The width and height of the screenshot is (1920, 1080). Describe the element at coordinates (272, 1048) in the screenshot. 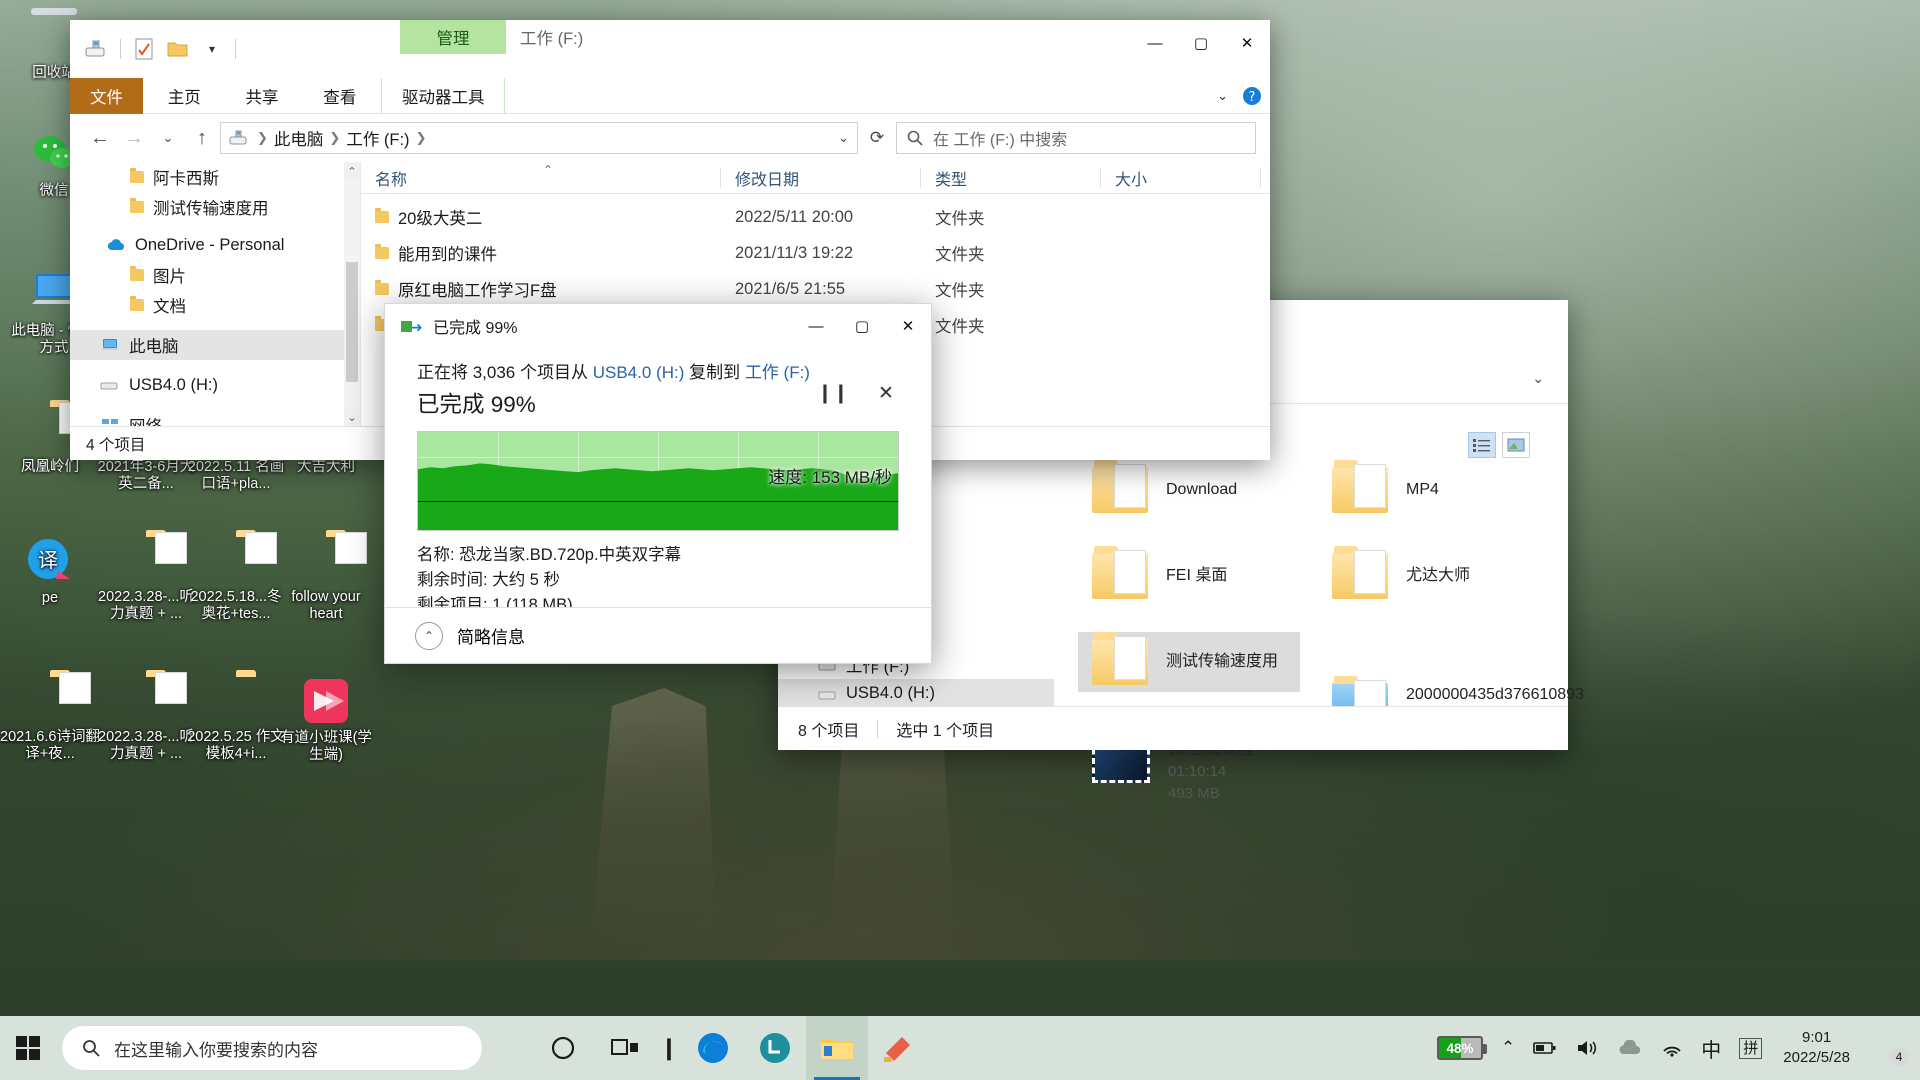

I see `taskbar-search-box: 在这里输入你要搜索的内容` at that location.